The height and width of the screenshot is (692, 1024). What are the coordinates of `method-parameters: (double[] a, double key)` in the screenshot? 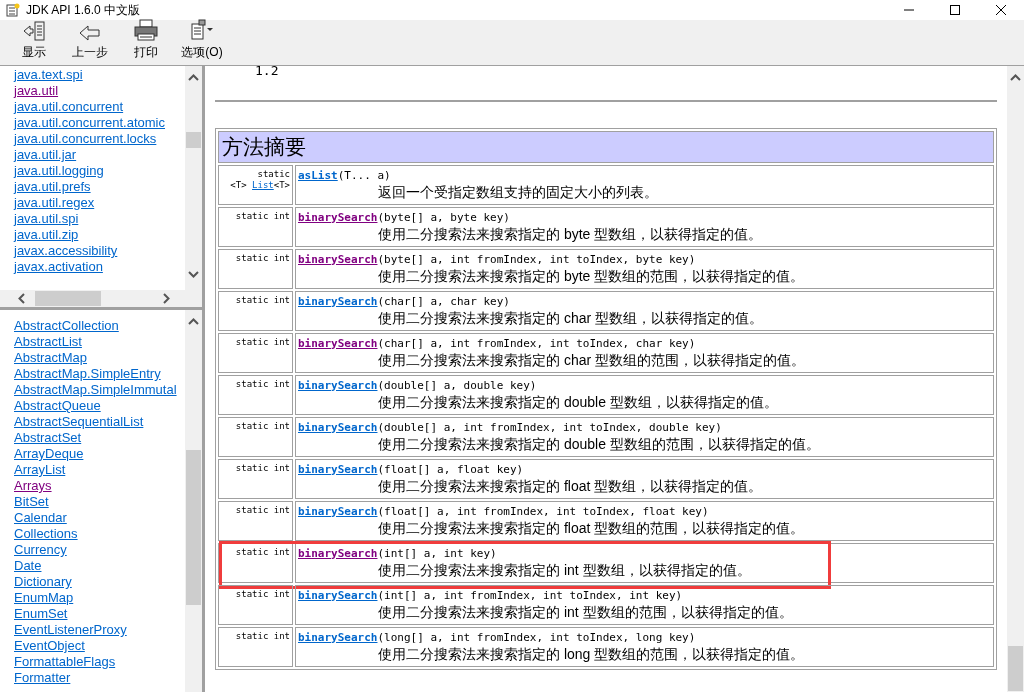 It's located at (457, 385).